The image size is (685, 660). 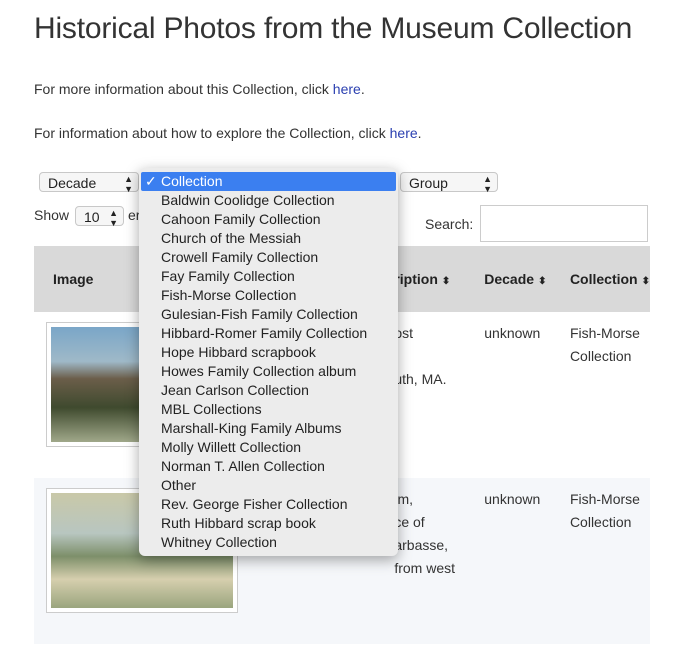 I want to click on dropdown-option: MBL Collections, so click(x=268, y=409).